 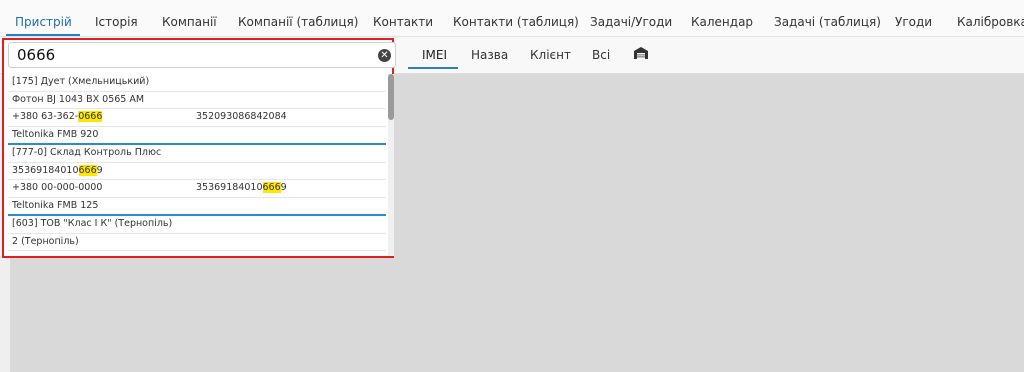 I want to click on result-row: Teltonika FMB 125, so click(x=197, y=207).